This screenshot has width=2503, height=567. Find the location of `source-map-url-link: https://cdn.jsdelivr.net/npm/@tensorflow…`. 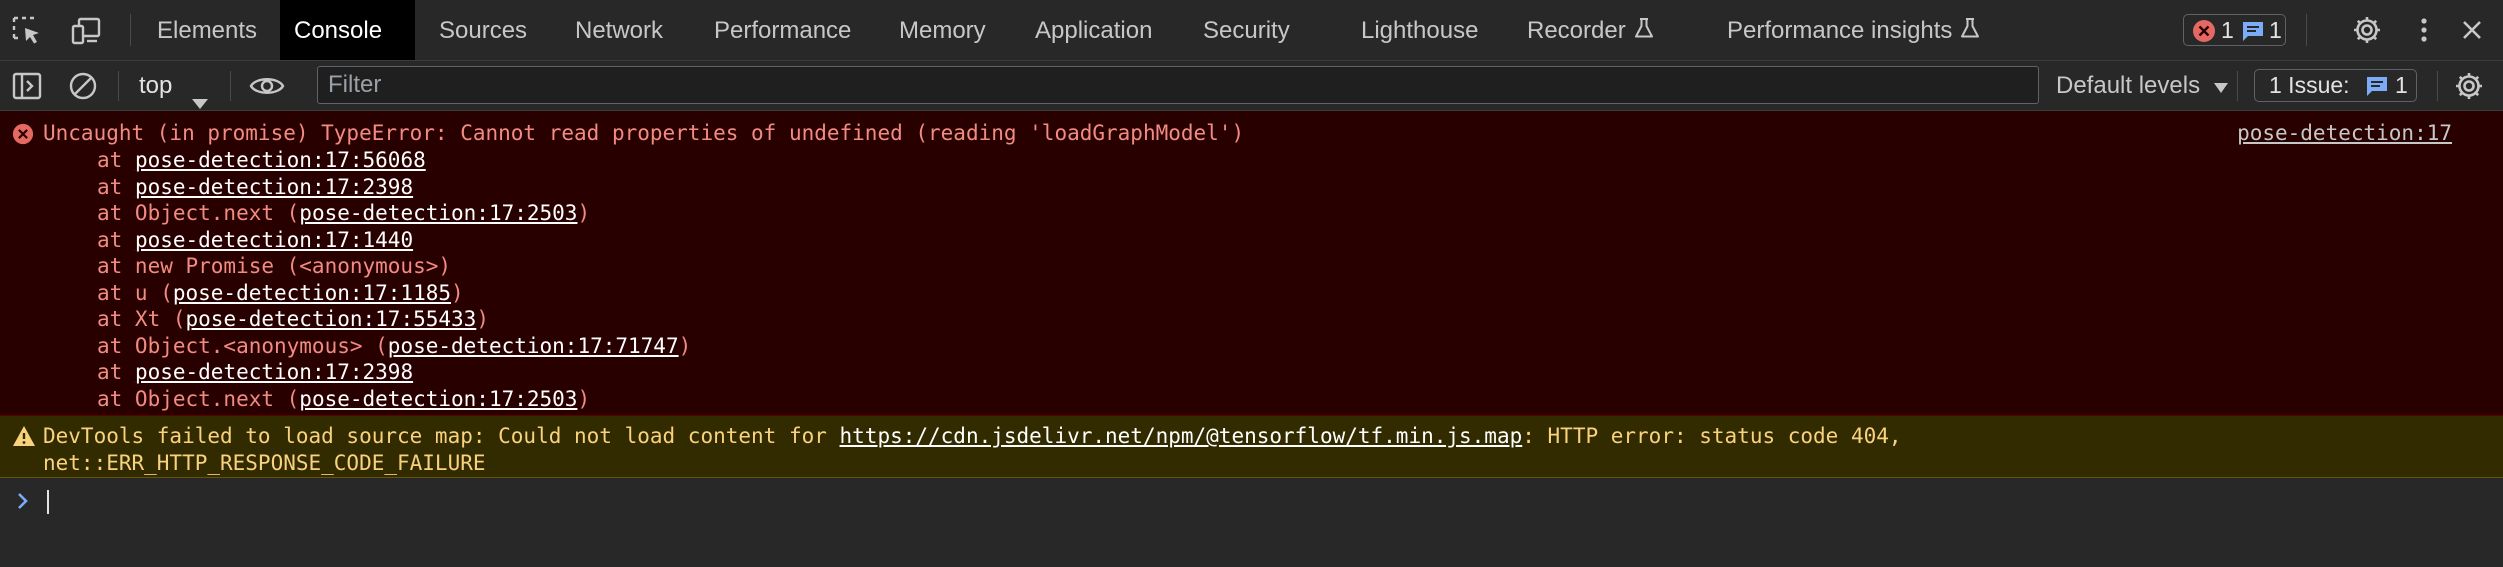

source-map-url-link: https://cdn.jsdelivr.net/npm/@tensorflow… is located at coordinates (1181, 436).